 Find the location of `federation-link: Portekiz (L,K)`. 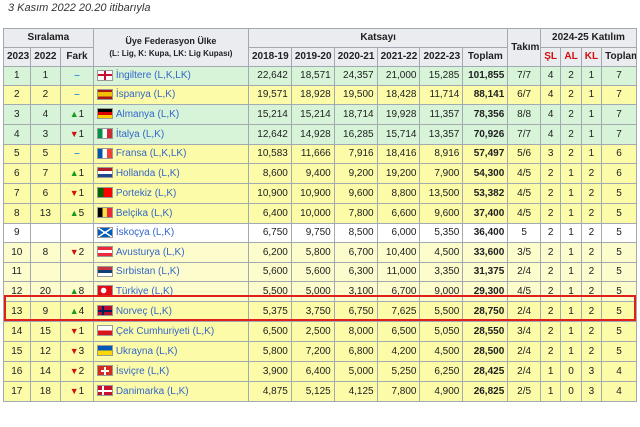

federation-link: Portekiz (L,K) is located at coordinates (146, 193).